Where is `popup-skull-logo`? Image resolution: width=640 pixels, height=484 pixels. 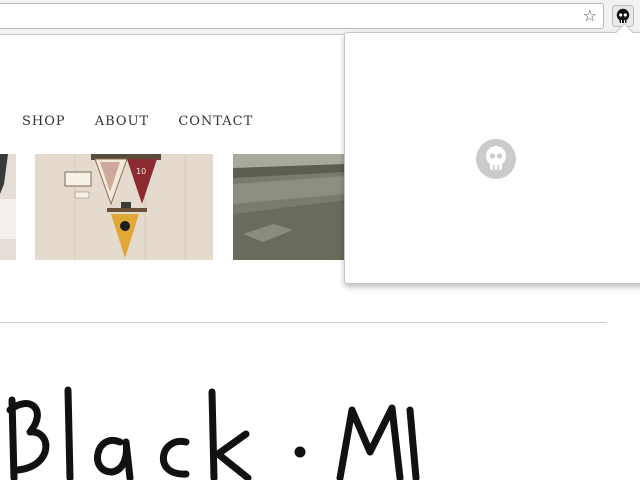 popup-skull-logo is located at coordinates (496, 161).